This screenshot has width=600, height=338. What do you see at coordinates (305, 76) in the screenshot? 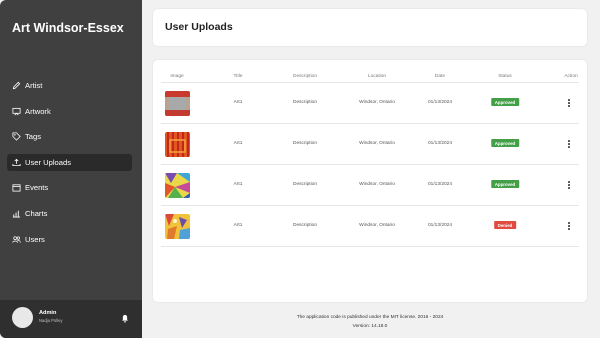
I see `column-header-description: Description` at bounding box center [305, 76].